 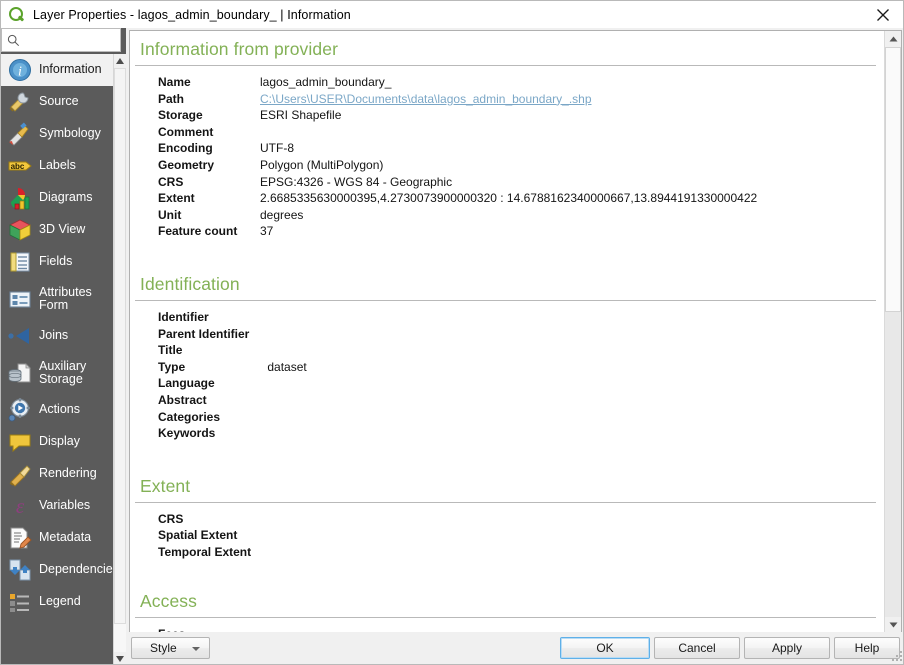 I want to click on apply-button: Apply, so click(x=787, y=648).